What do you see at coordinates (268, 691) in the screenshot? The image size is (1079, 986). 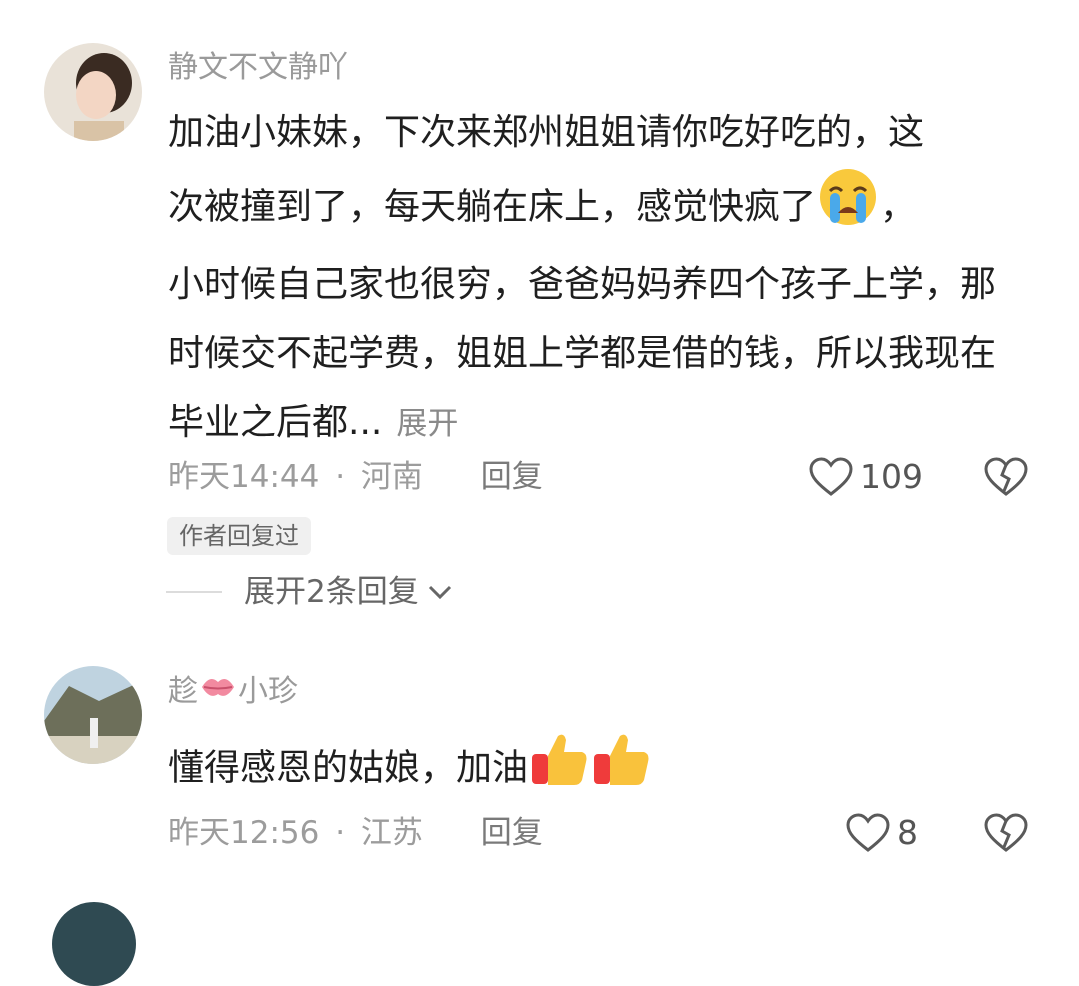 I see `username-part: 小珍` at bounding box center [268, 691].